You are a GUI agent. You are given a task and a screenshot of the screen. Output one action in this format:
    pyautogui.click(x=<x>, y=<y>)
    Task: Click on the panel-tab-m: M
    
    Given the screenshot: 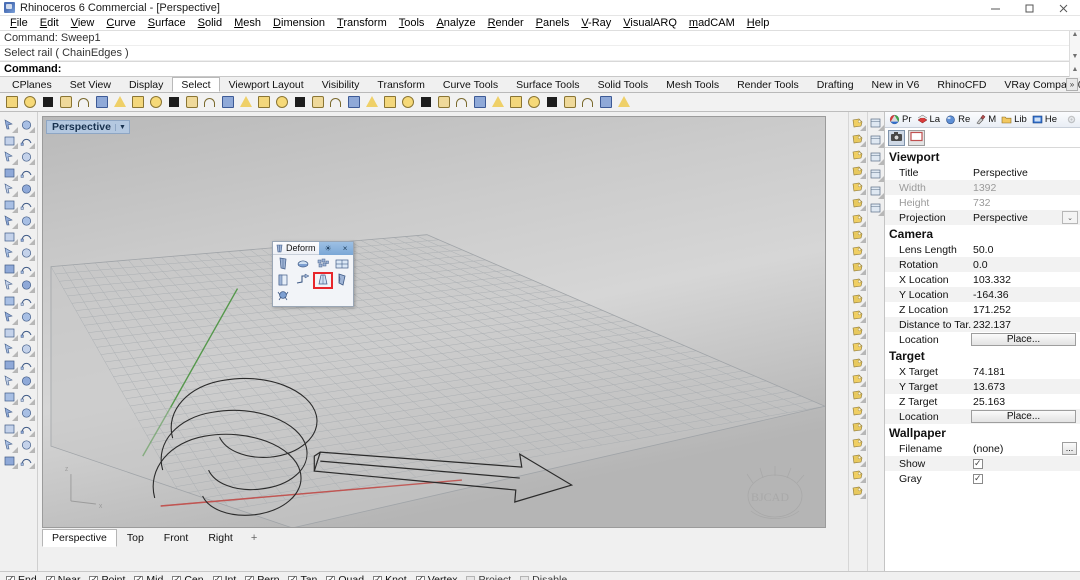 What is the action you would take?
    pyautogui.click(x=985, y=120)
    